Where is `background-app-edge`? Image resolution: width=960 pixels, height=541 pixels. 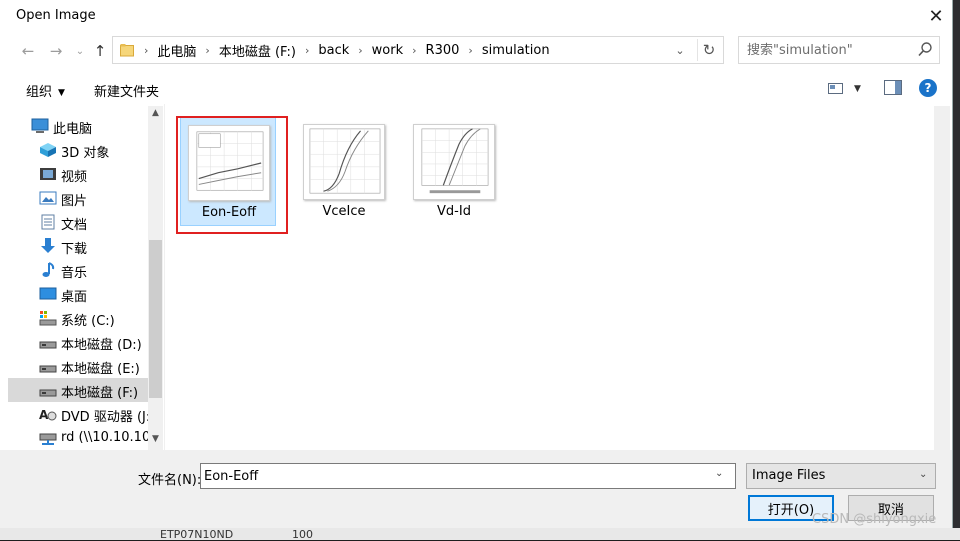 background-app-edge is located at coordinates (956, 270).